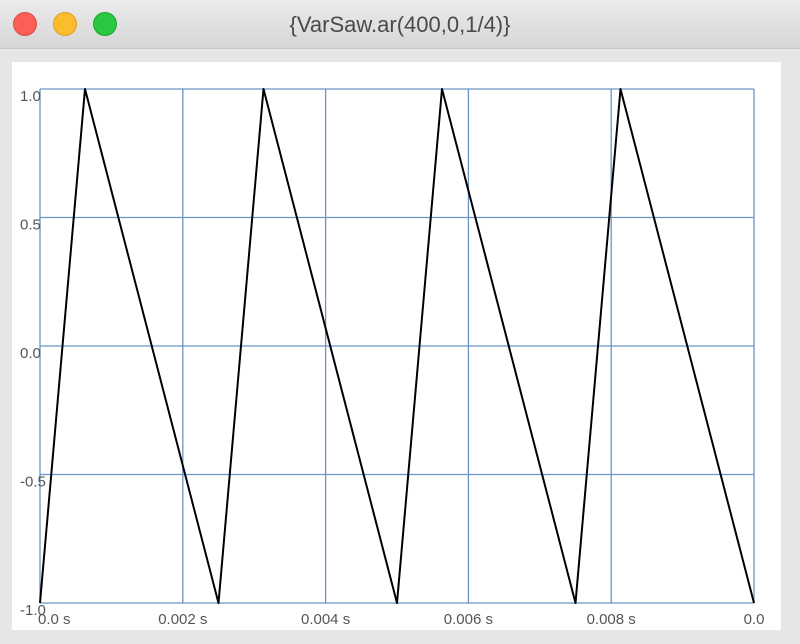 This screenshot has width=800, height=644. I want to click on x-tick-label: 0.006 s, so click(468, 619).